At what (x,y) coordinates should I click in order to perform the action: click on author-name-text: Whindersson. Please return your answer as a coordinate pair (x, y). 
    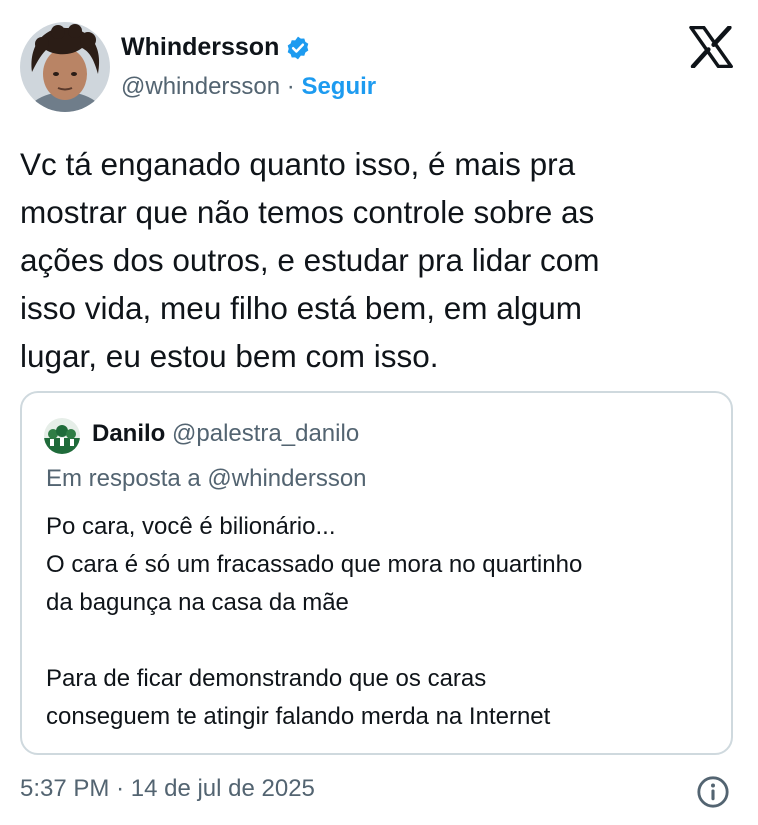
    Looking at the image, I should click on (200, 47).